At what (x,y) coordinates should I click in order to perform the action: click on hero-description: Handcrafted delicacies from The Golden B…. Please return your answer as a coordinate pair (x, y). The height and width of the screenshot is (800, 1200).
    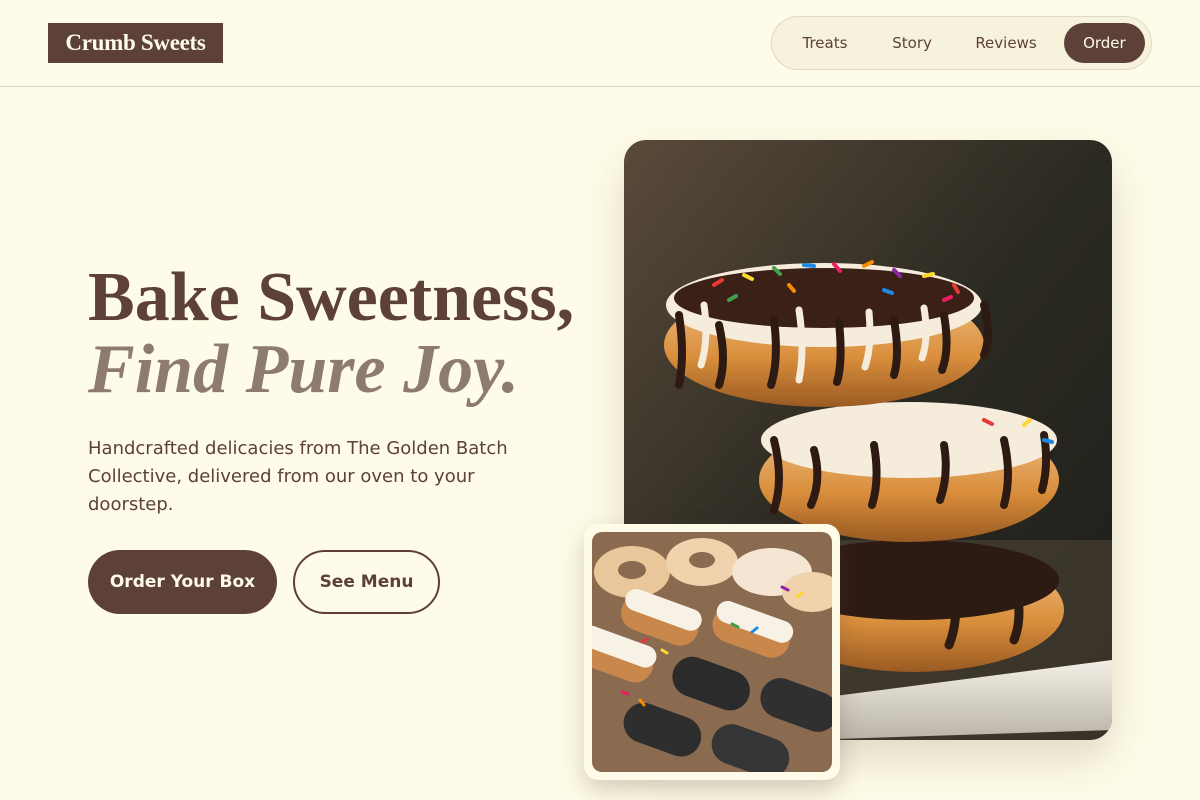
    Looking at the image, I should click on (298, 476).